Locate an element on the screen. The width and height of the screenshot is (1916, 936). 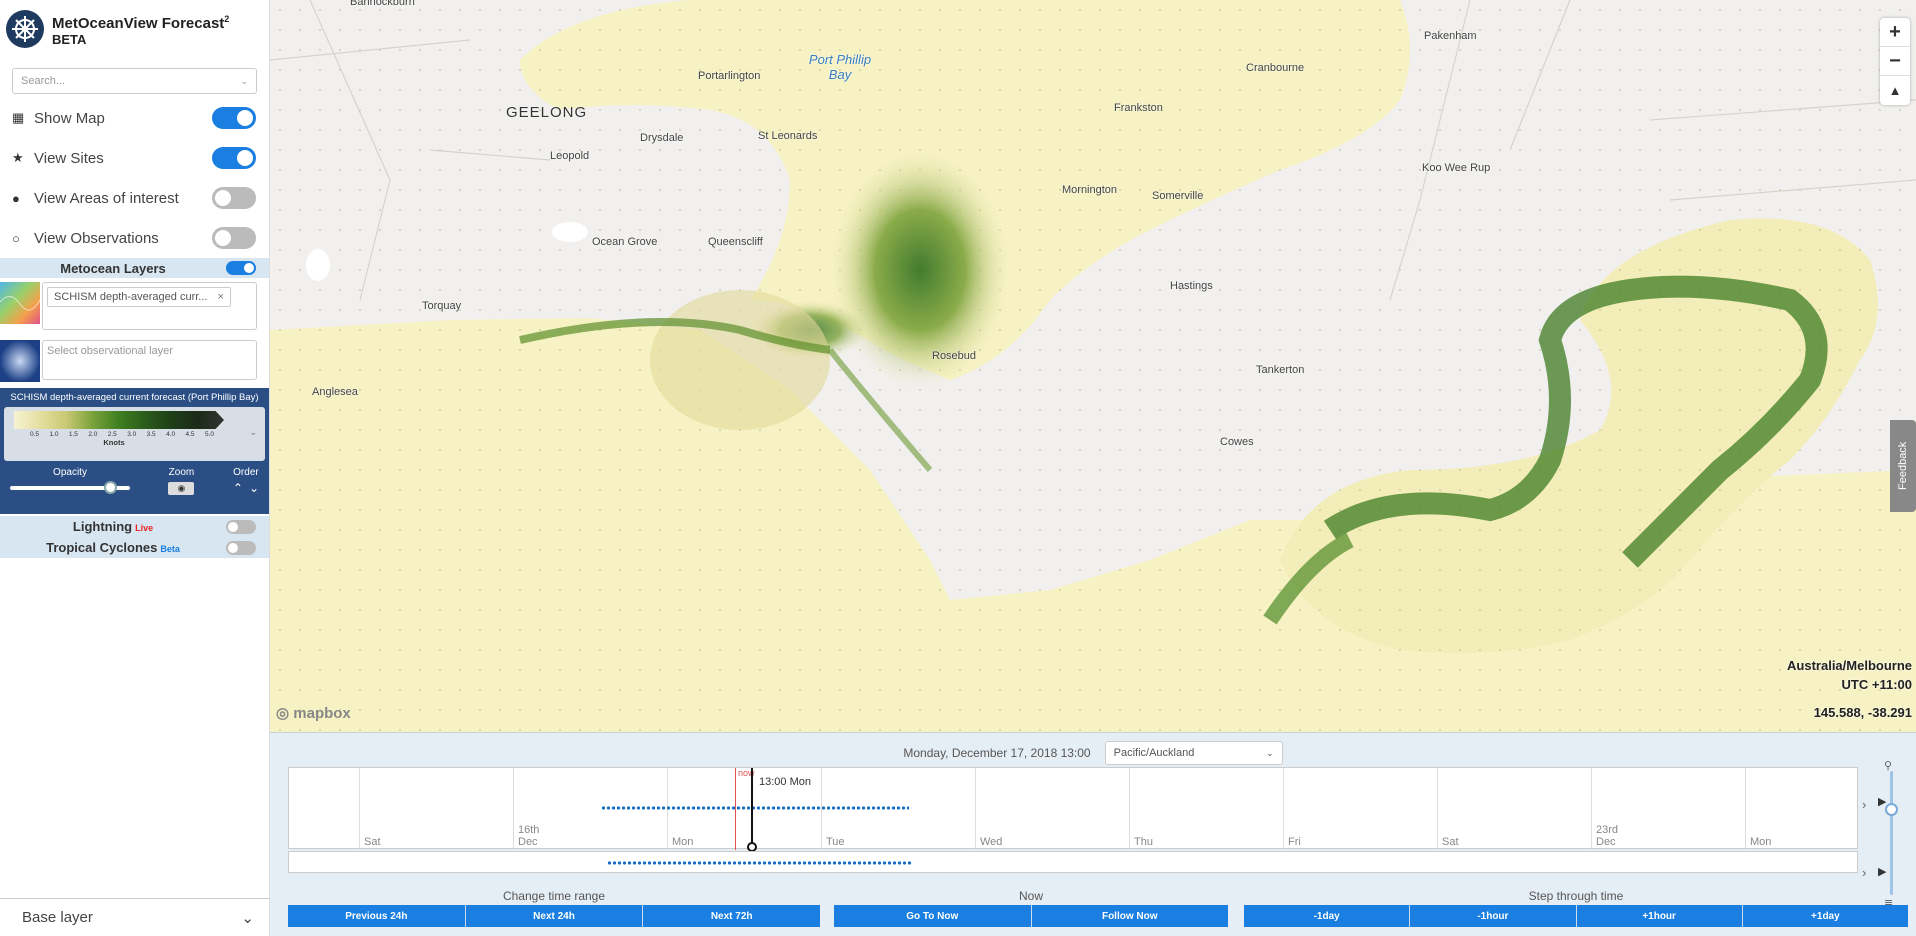
opacity-slider-thumb is located at coordinates (110, 487).